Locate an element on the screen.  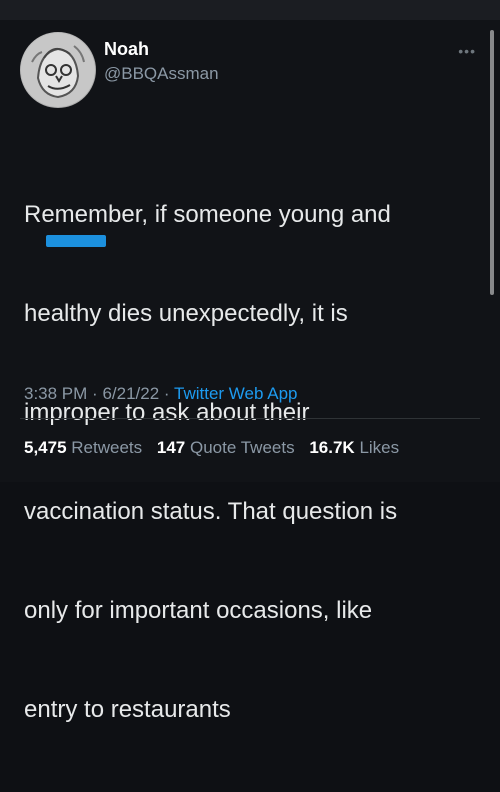
redaction-scribble is located at coordinates (76, 241).